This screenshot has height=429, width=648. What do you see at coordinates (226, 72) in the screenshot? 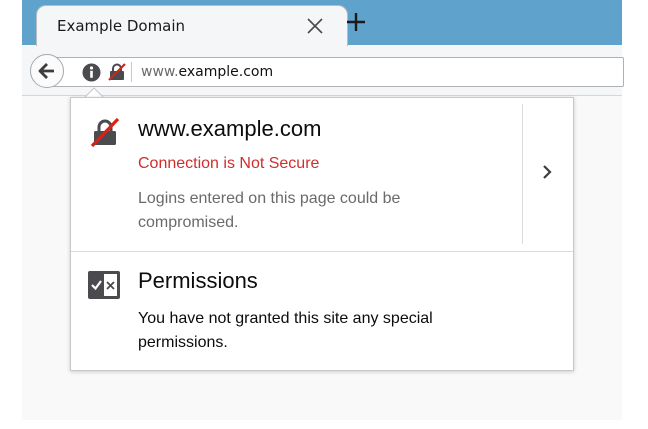
I see `url-domain: example.com` at bounding box center [226, 72].